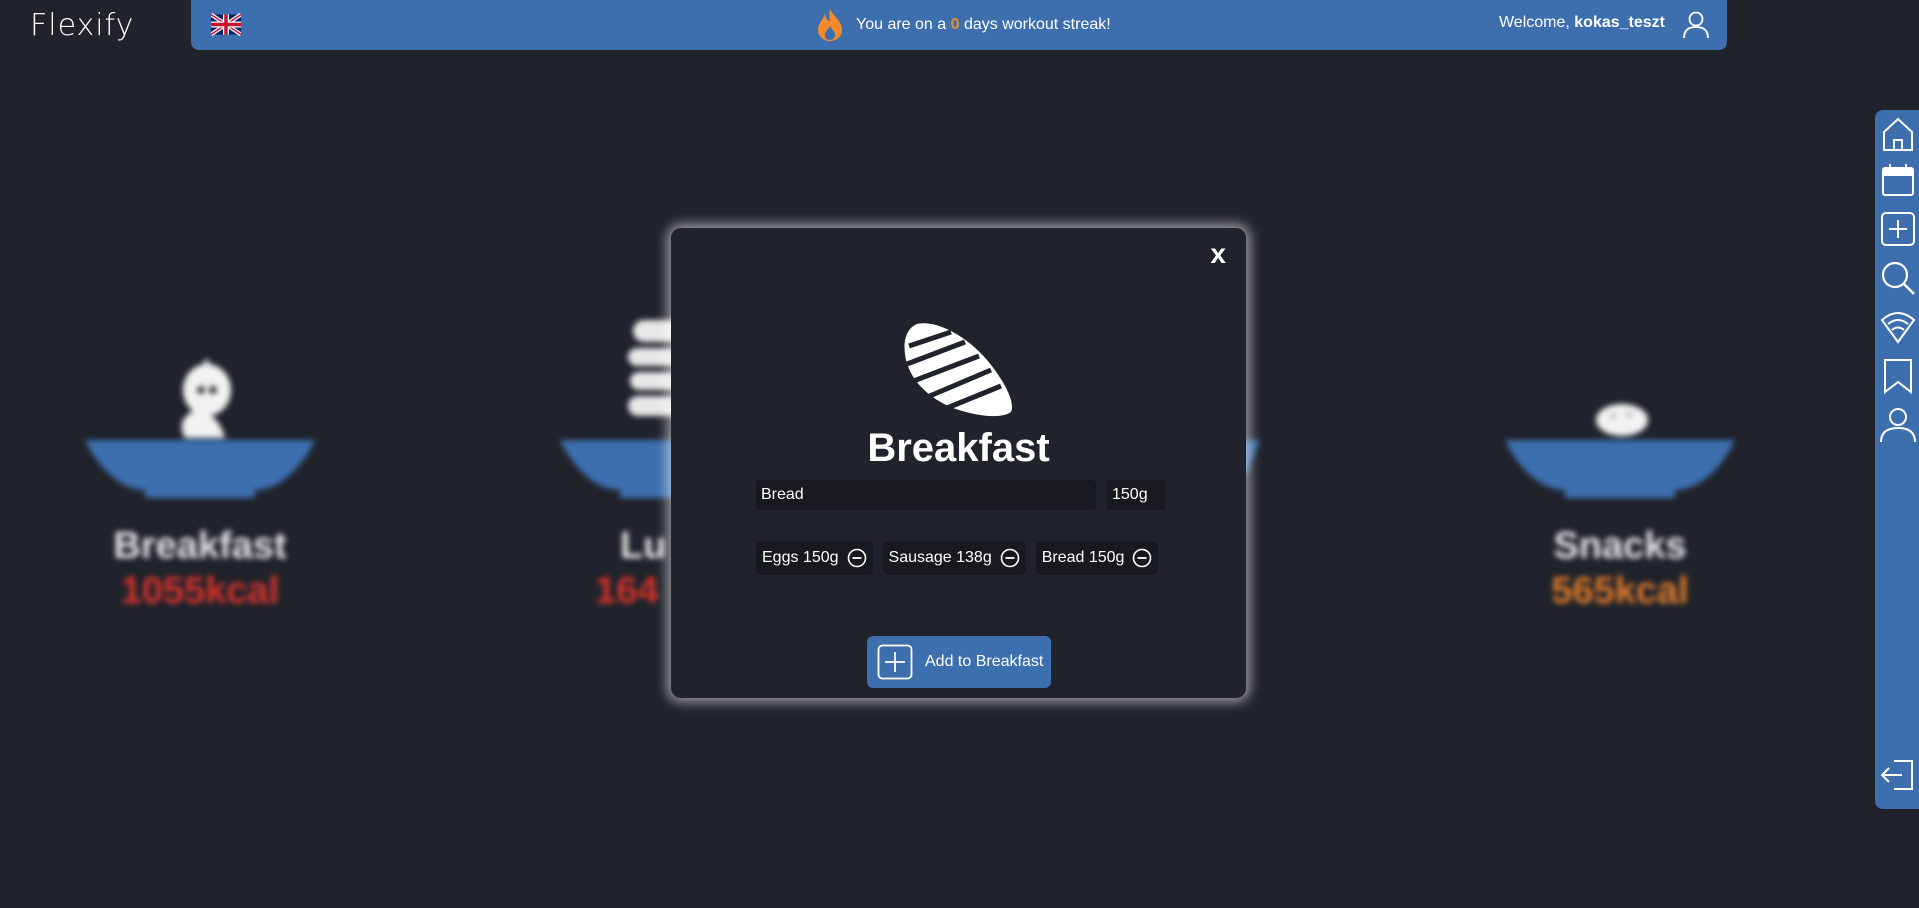  I want to click on streak-count: 0, so click(955, 24).